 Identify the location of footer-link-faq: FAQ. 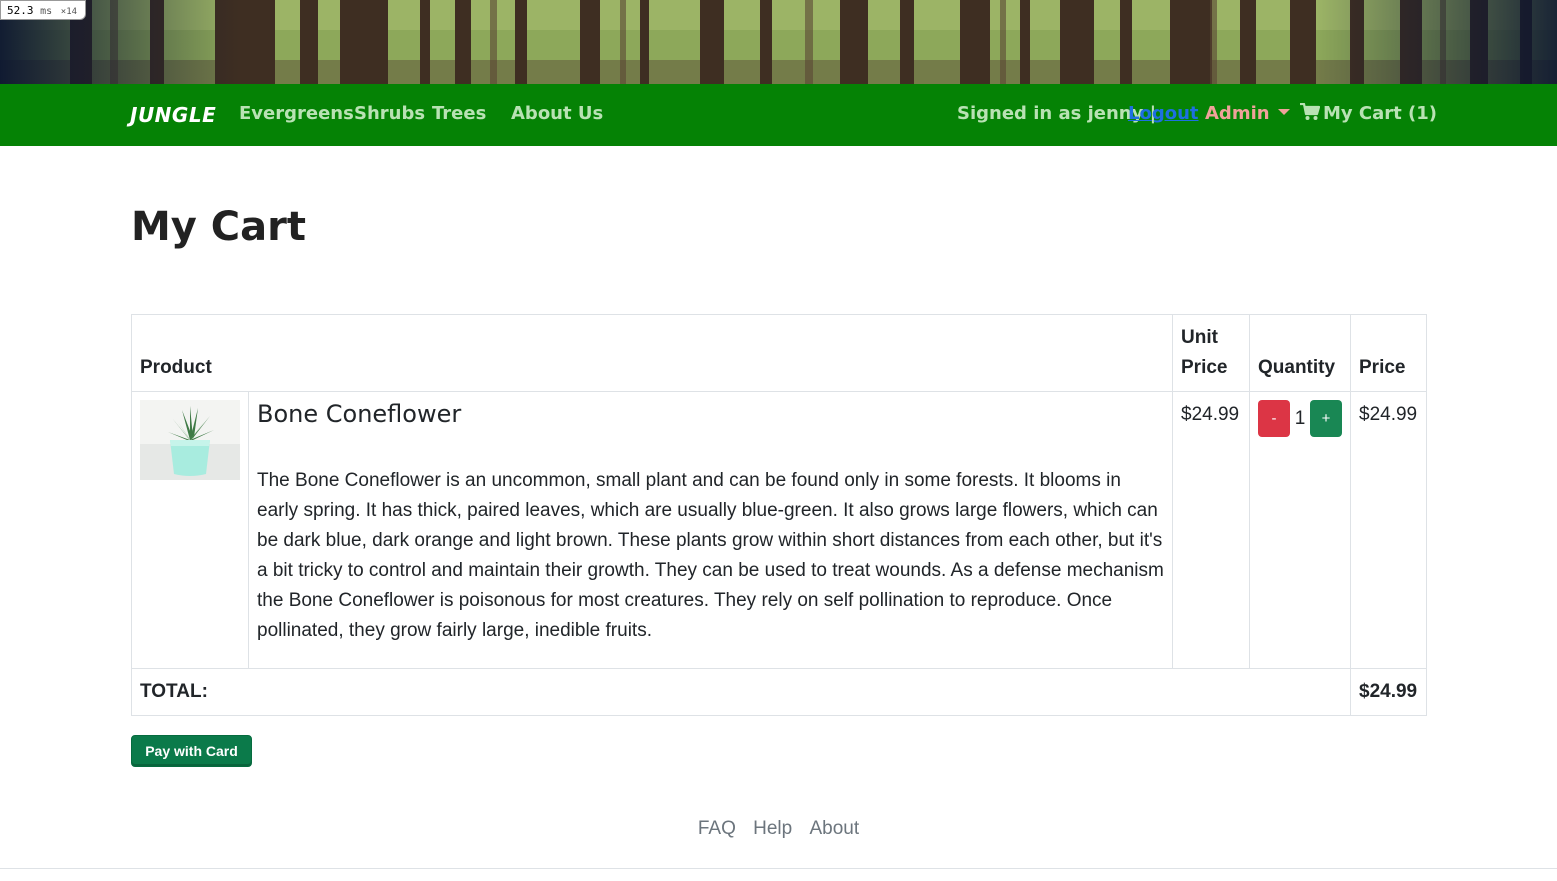
(717, 828).